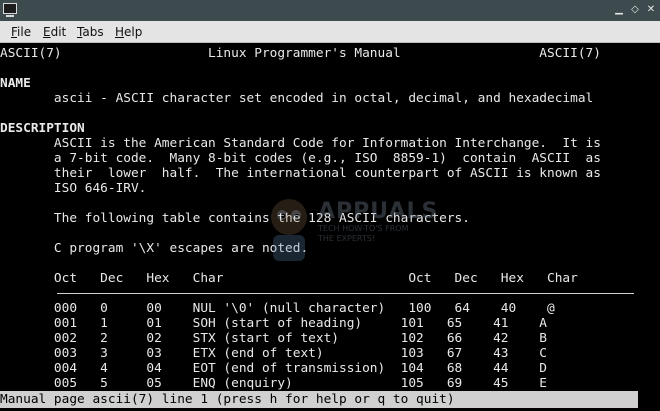 The height and width of the screenshot is (411, 660). I want to click on terminal-scrollbar, so click(649, 227).